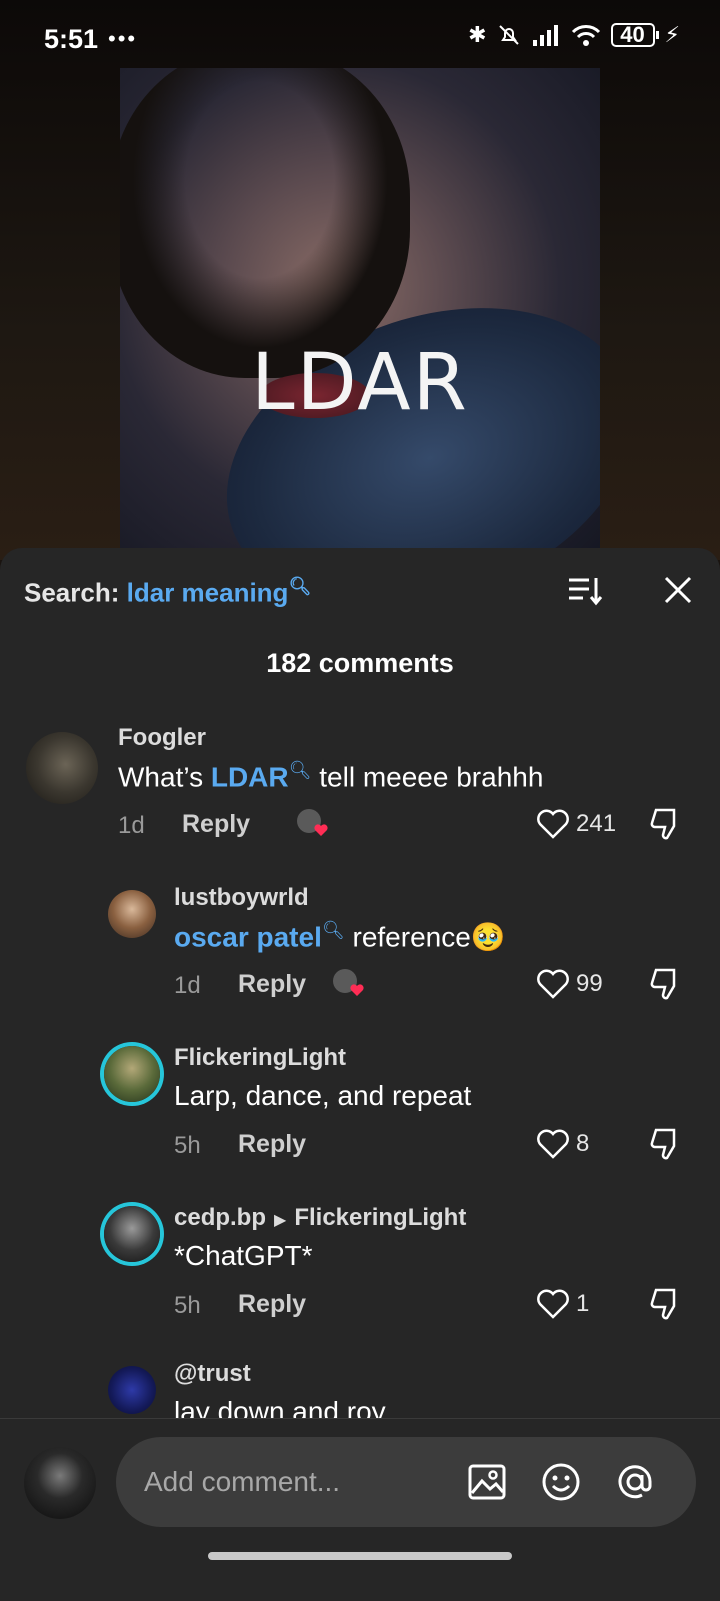 The width and height of the screenshot is (720, 1601). Describe the element at coordinates (212, 1374) in the screenshot. I see `comment-author: @trust` at that location.